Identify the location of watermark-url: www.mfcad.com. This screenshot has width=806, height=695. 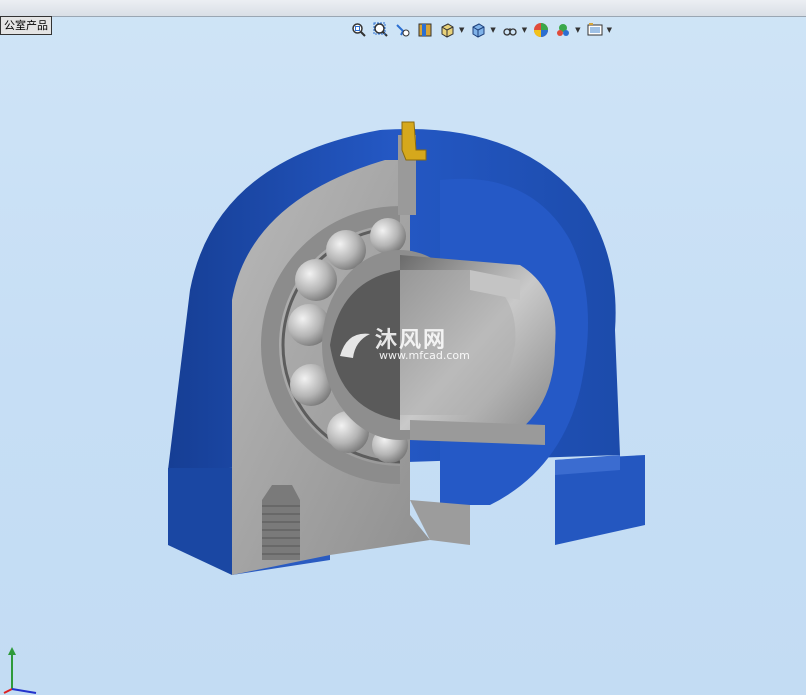
(424, 355).